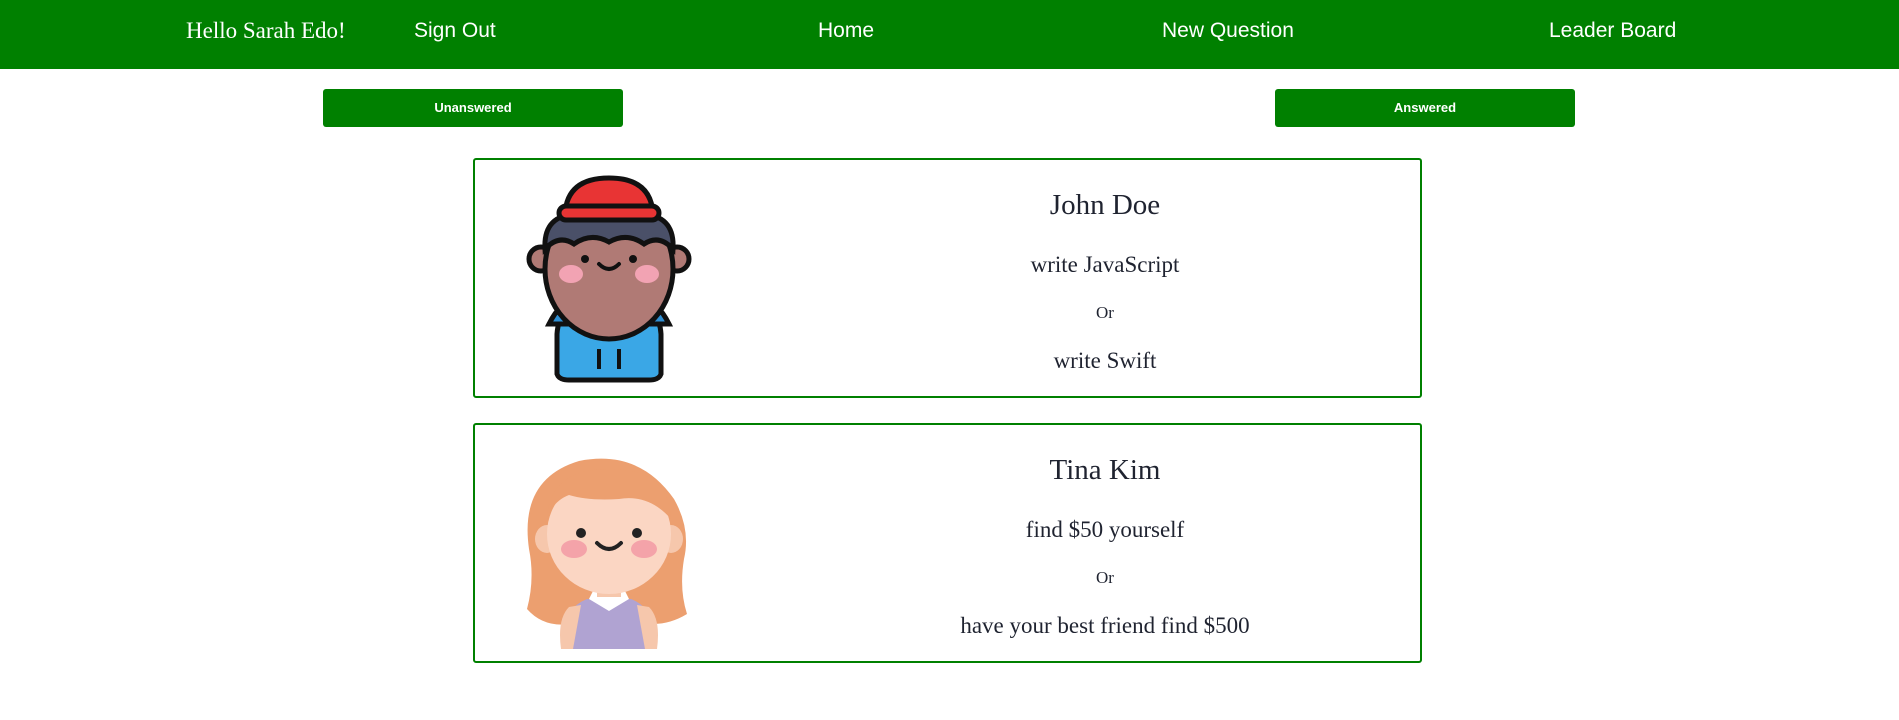 The image size is (1899, 720). I want to click on user-greeting: Hello Sarah Edo!, so click(266, 30).